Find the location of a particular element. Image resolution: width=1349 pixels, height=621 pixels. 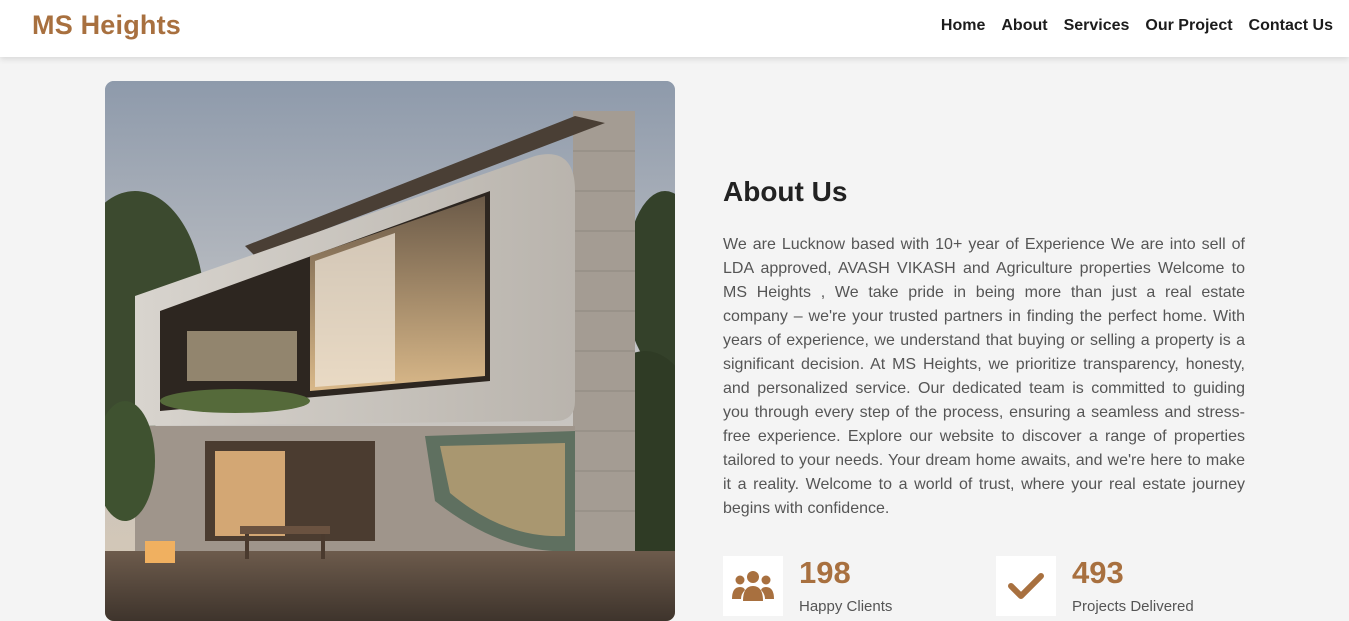

users-icon is located at coordinates (753, 586).